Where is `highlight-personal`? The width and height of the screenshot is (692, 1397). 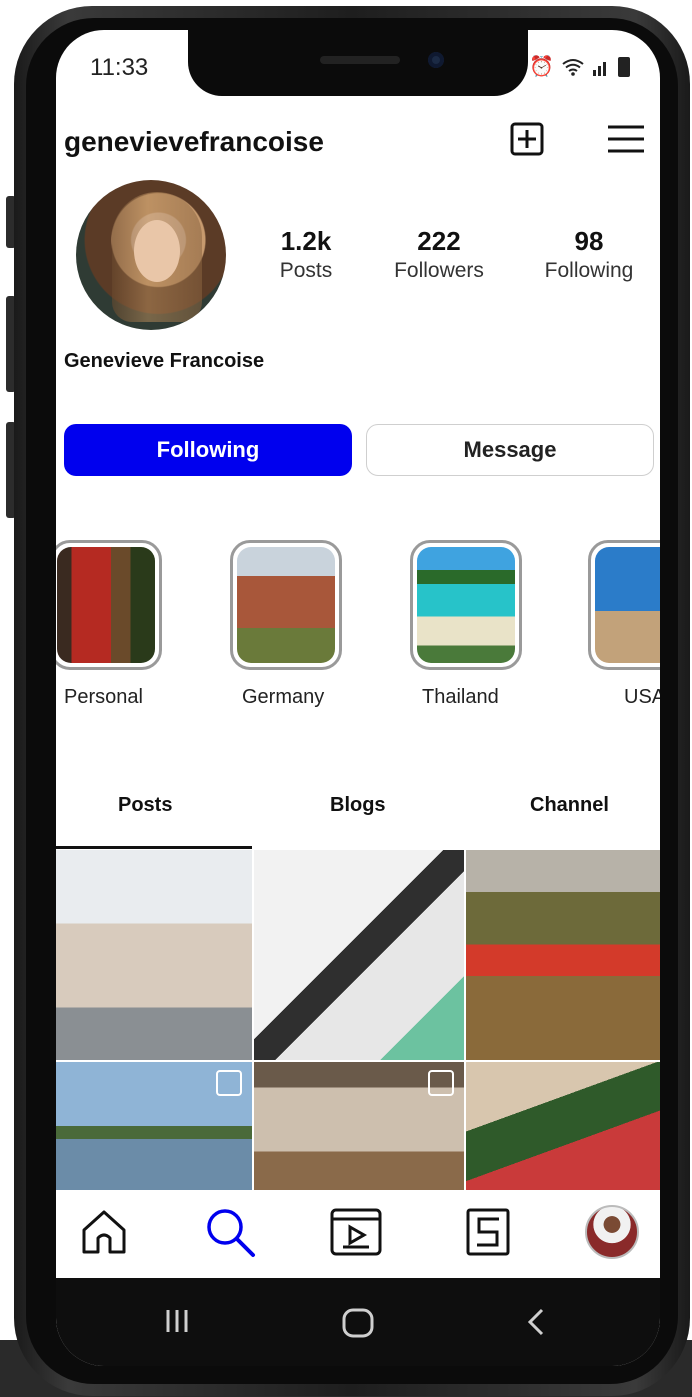 highlight-personal is located at coordinates (109, 605).